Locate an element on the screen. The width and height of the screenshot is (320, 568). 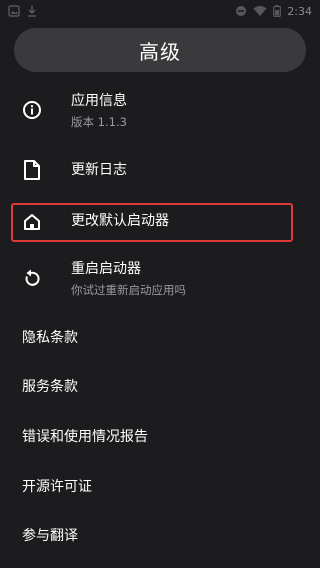
wifi-icon is located at coordinates (260, 11).